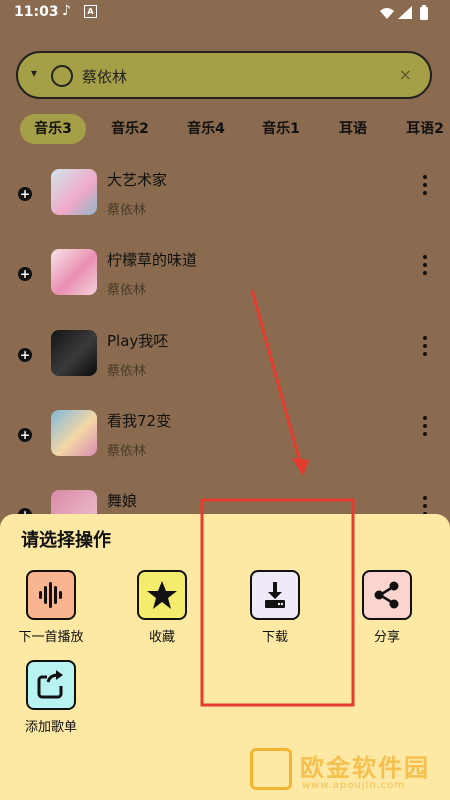 This screenshot has width=450, height=800. Describe the element at coordinates (51, 685) in the screenshot. I see `playlist-forward-icon` at that location.